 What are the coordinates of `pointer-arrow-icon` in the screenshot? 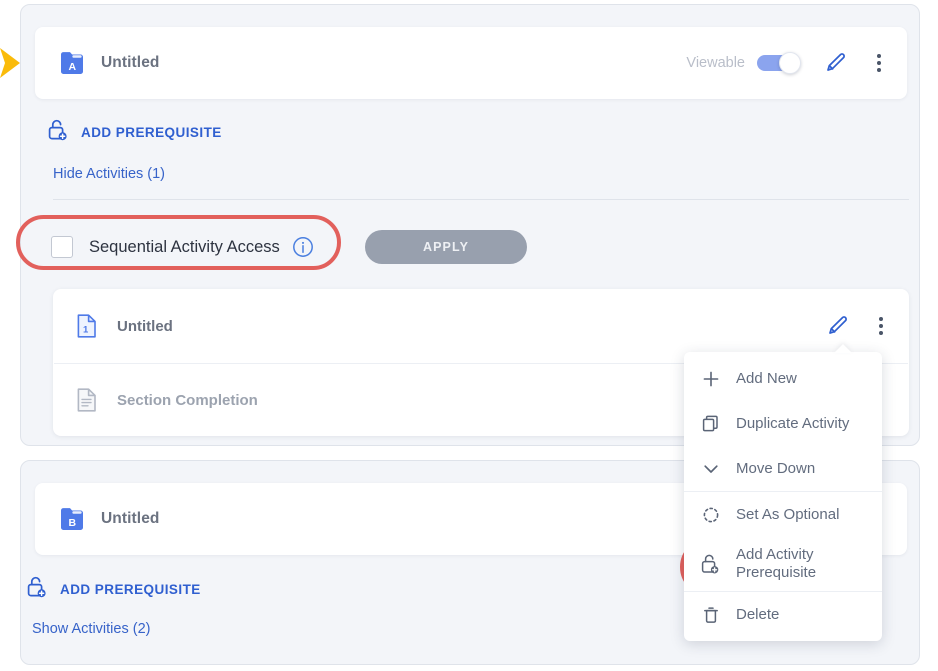 It's located at (11, 63).